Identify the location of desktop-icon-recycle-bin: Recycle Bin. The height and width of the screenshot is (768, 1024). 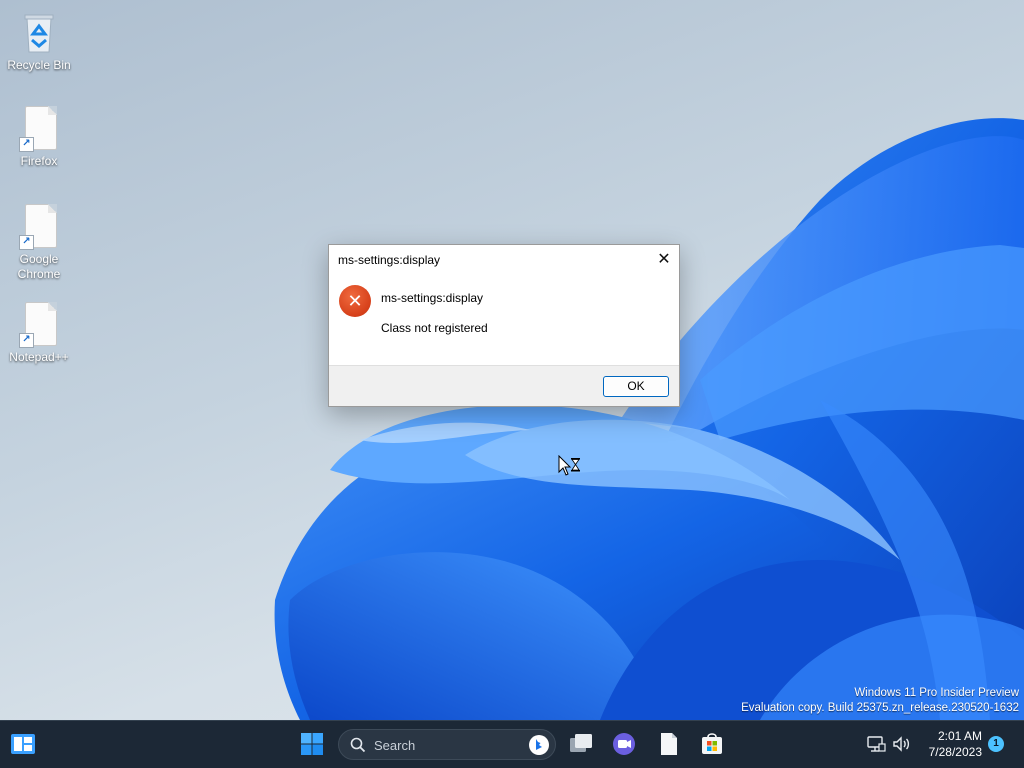
(39, 41).